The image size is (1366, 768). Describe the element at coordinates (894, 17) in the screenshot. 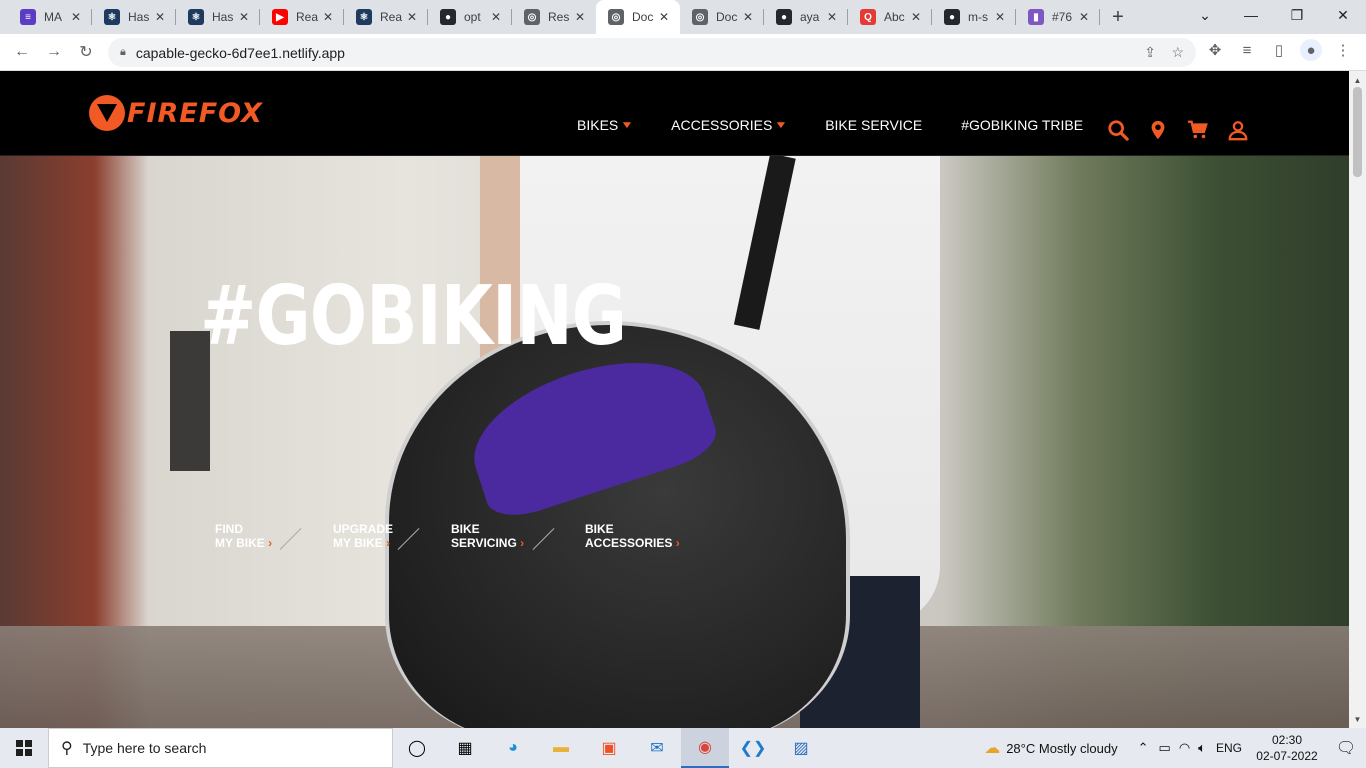

I see `tab-title: Abc` at that location.